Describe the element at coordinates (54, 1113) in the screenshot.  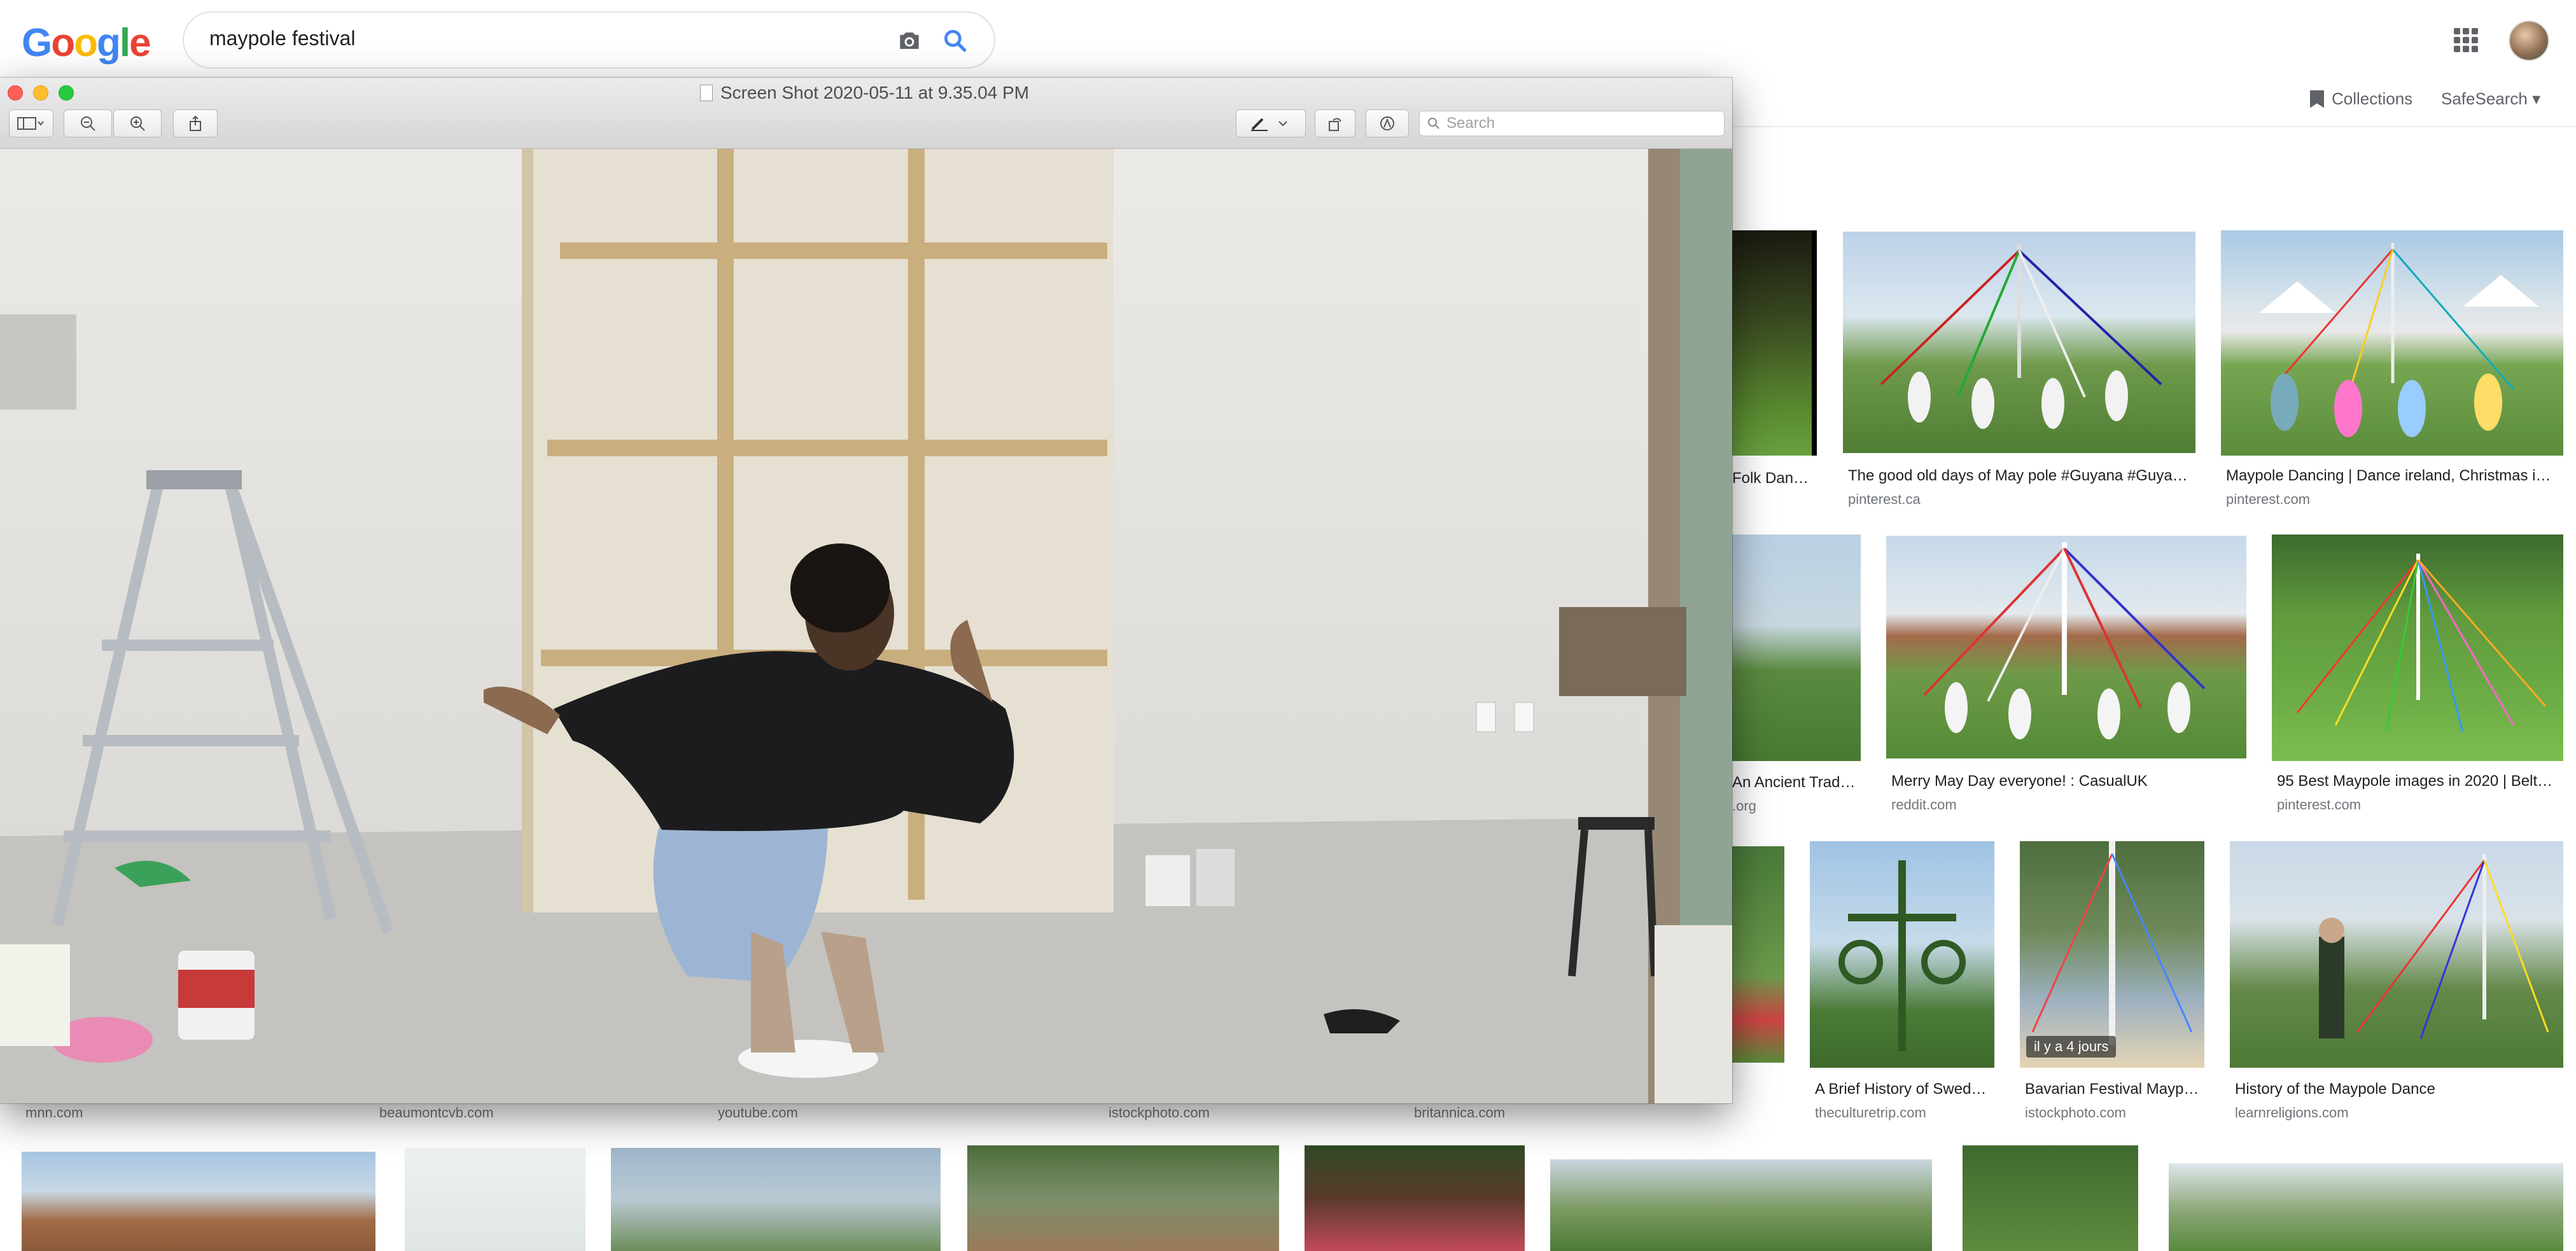
I see `result-source: mnn.com` at that location.